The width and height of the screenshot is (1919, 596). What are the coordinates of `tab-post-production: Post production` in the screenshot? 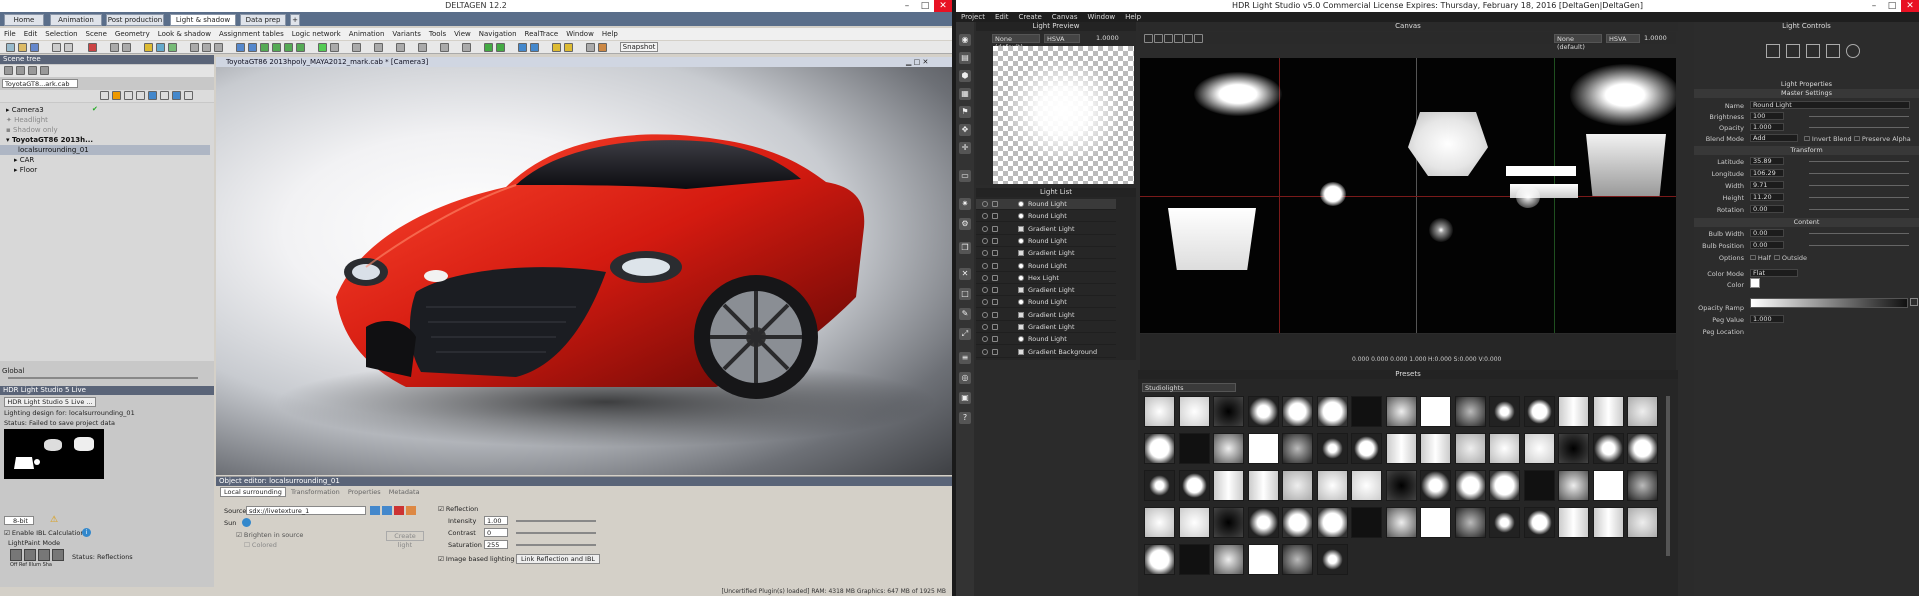 It's located at (135, 20).